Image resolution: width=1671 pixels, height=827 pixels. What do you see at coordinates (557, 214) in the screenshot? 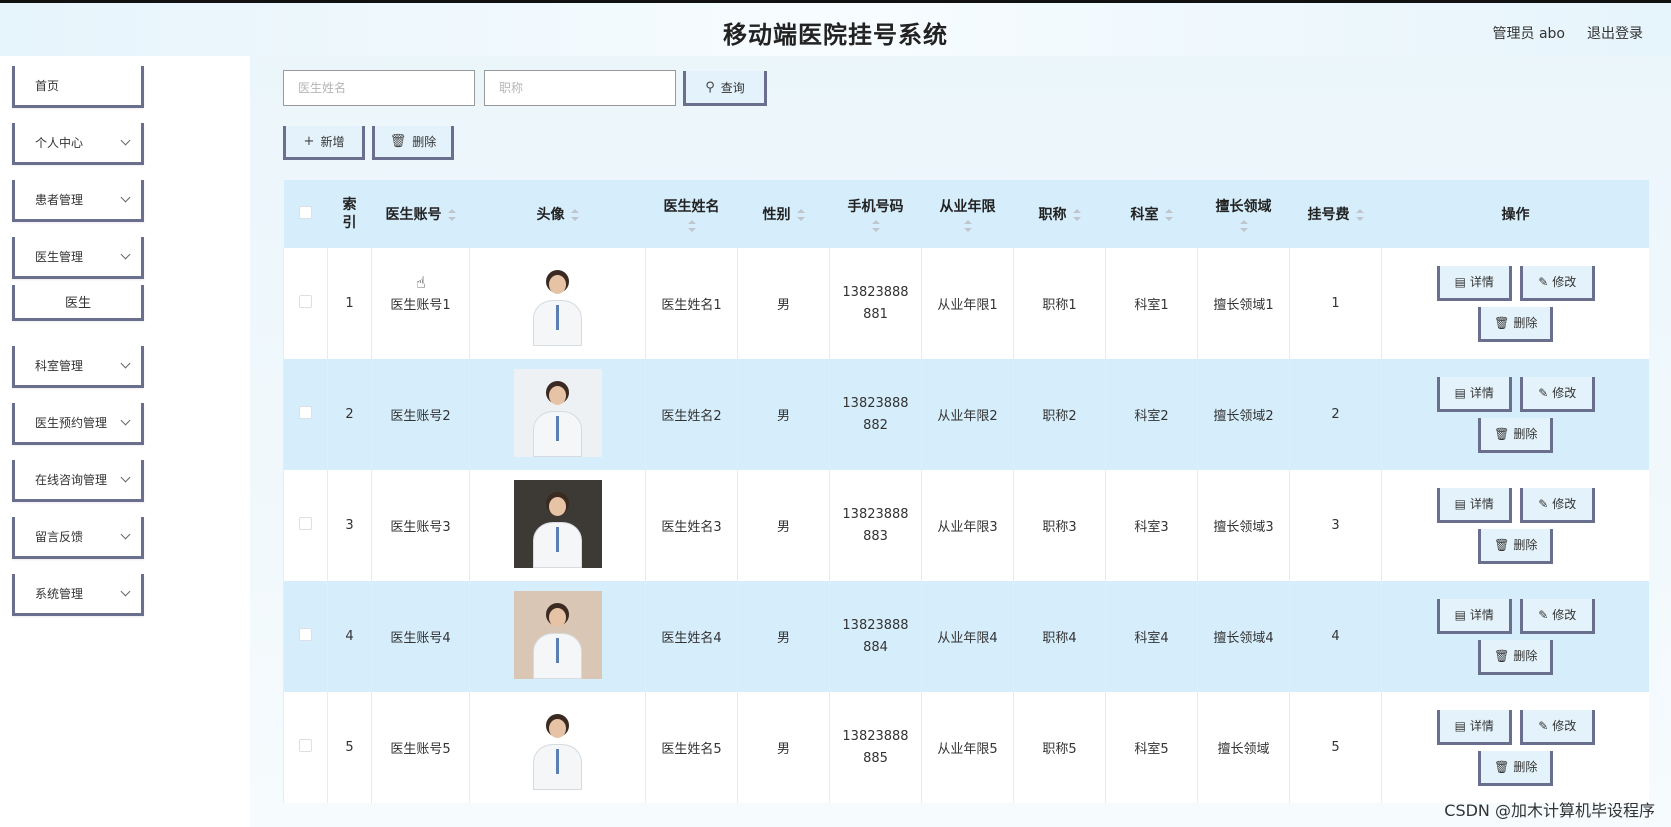
I see `header-avatar: 头像` at bounding box center [557, 214].